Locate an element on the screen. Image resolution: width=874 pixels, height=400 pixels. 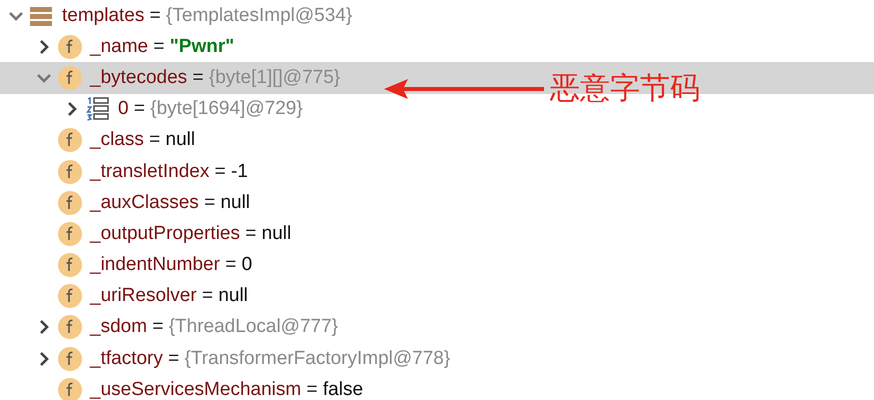
variable-label: _sdom = {ThreadLocal@777} is located at coordinates (214, 327).